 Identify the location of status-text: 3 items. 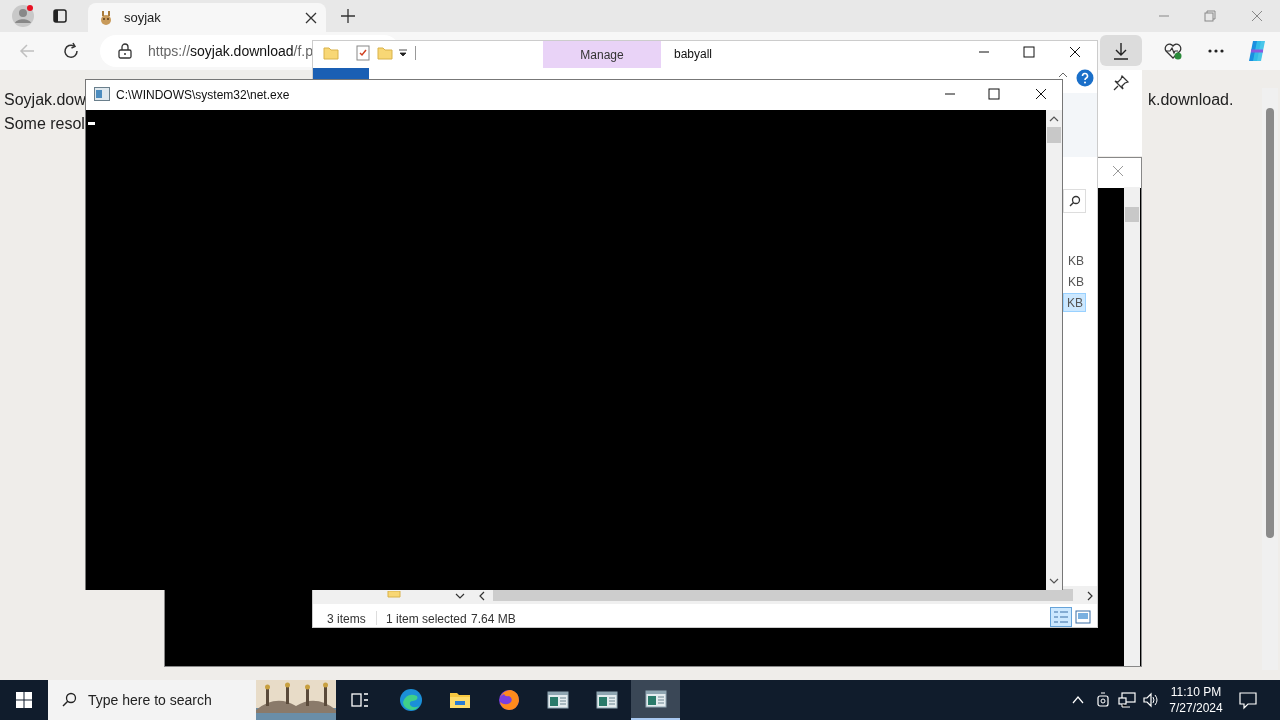
(346, 619).